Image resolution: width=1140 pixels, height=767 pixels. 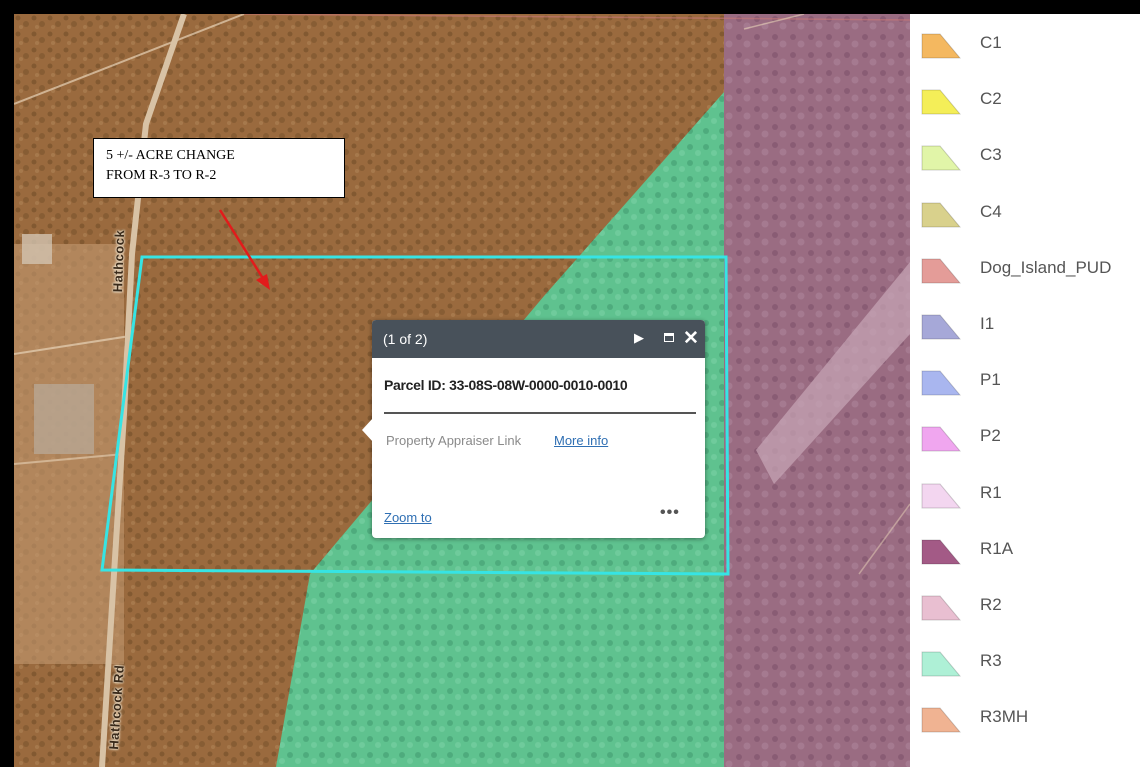 I want to click on next-feature-icon: ▶, so click(x=639, y=338).